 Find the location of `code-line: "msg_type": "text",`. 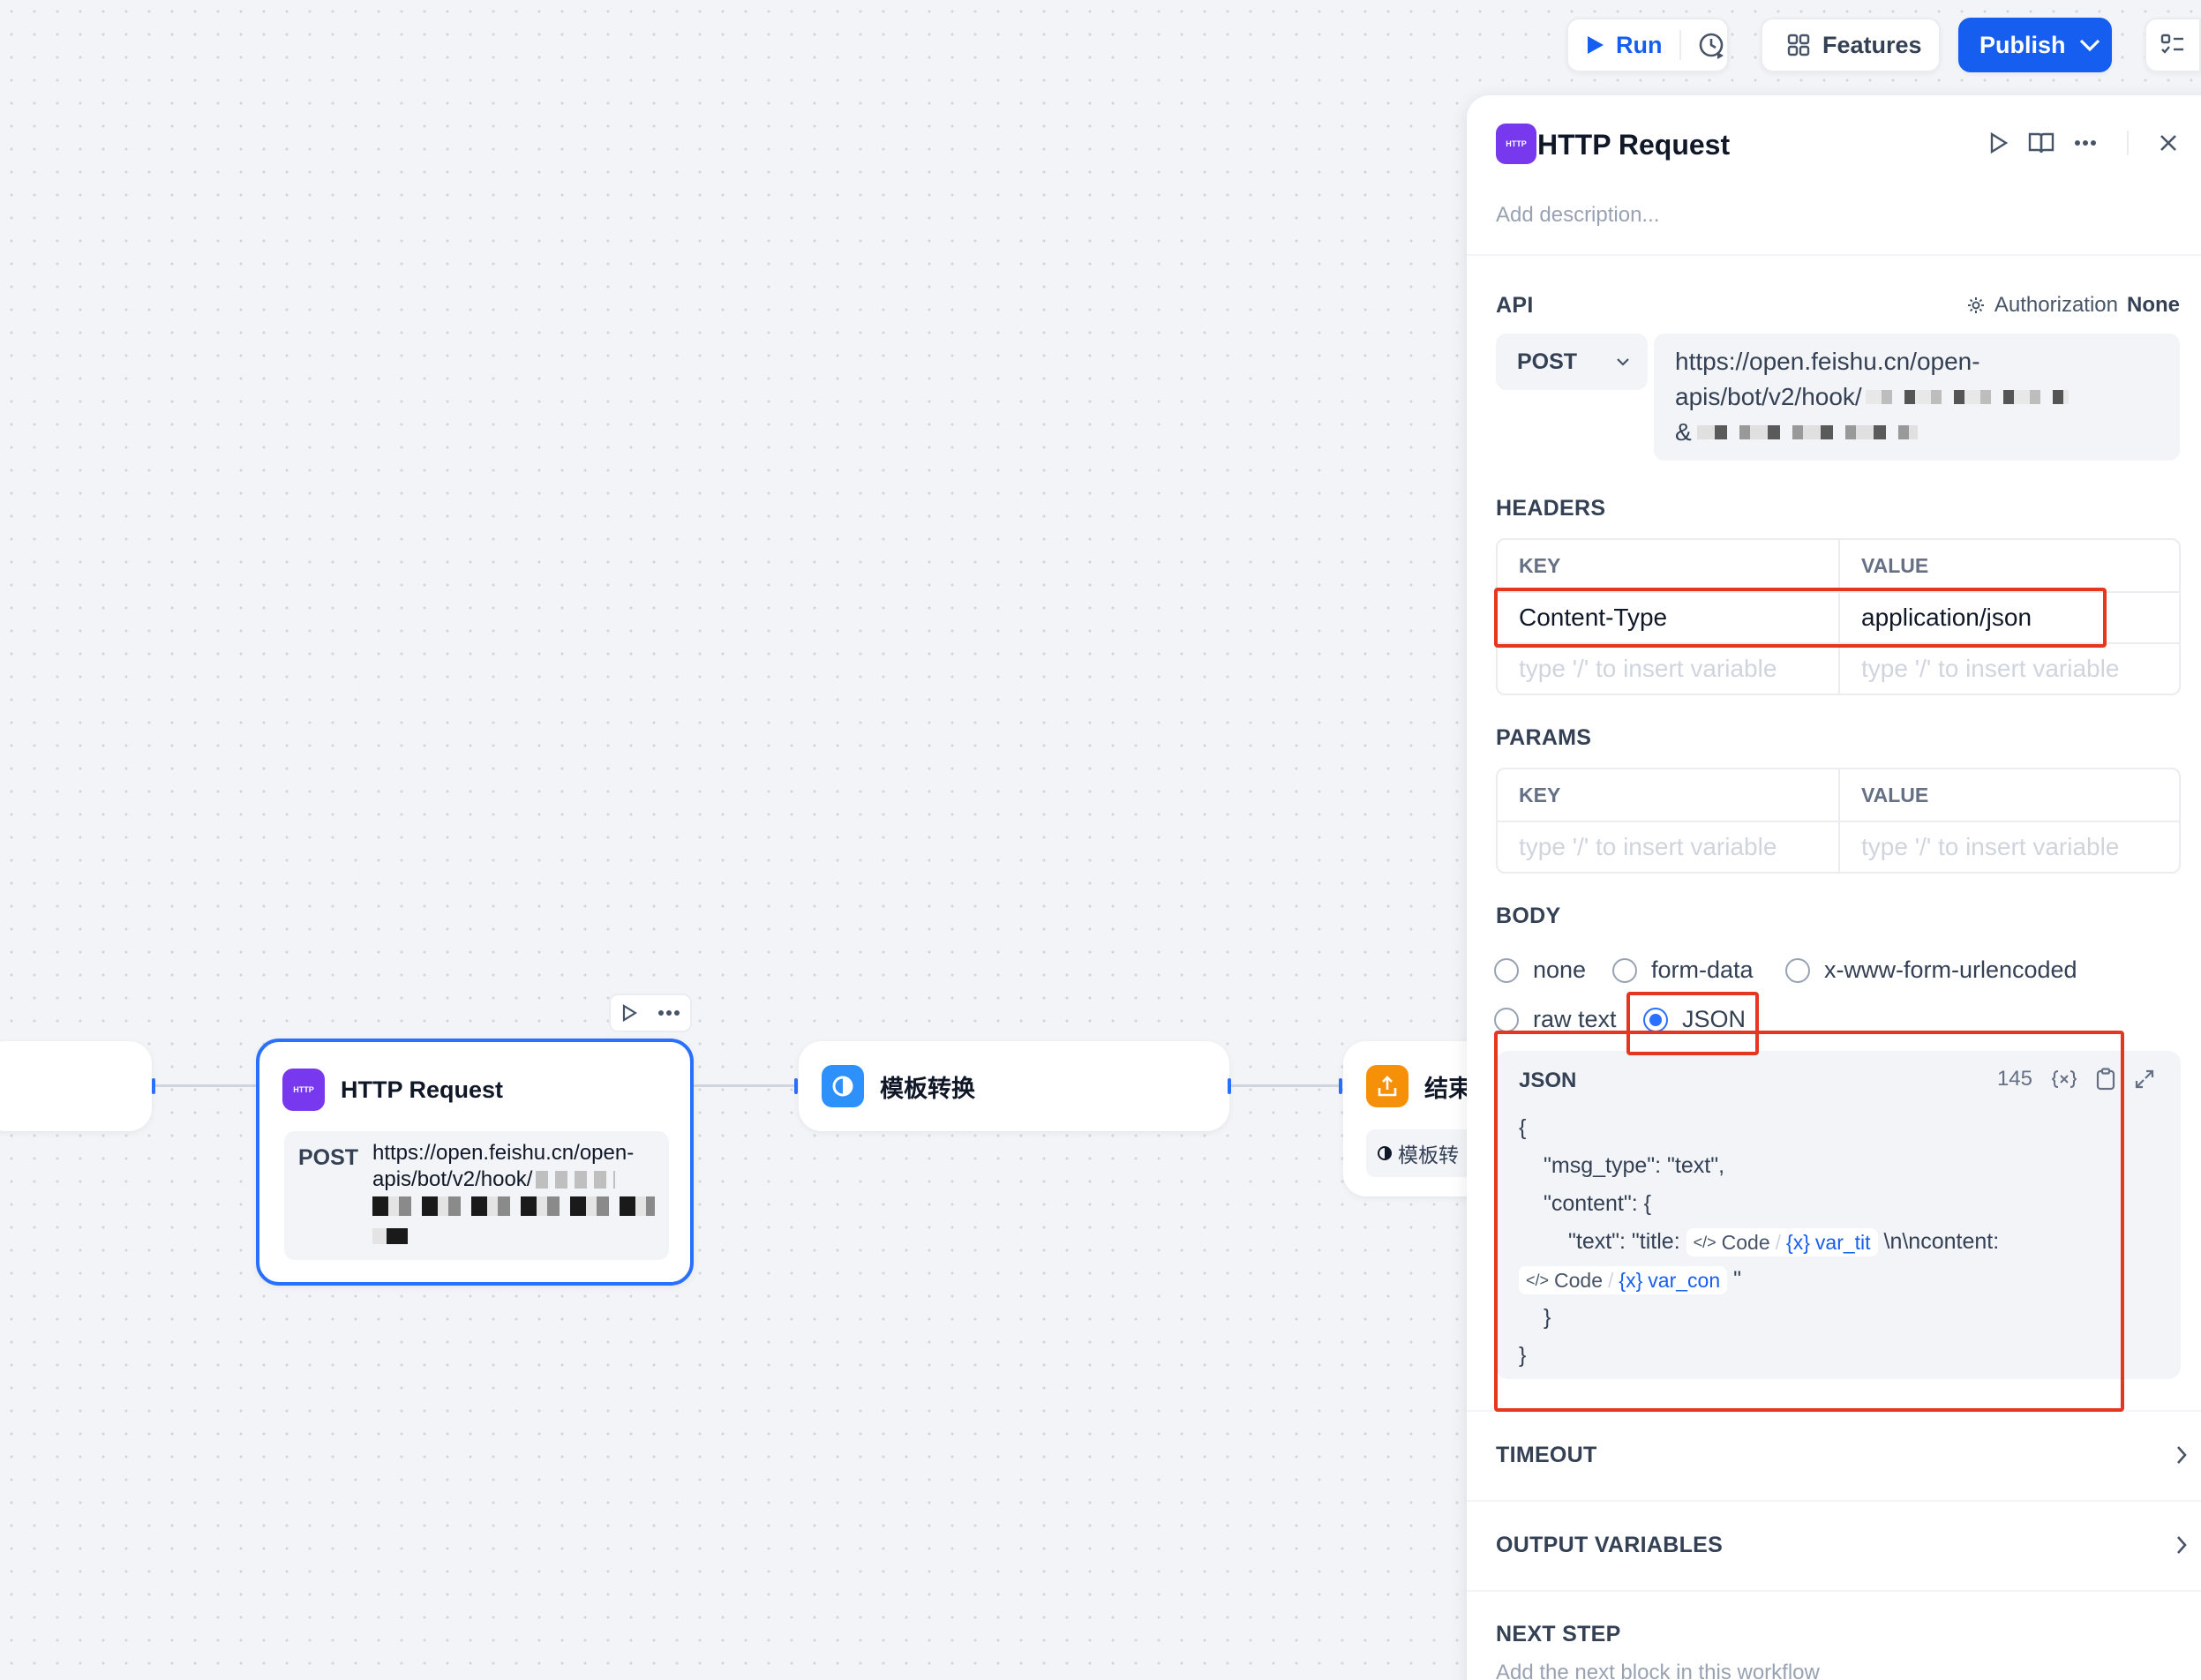

code-line: "msg_type": "text", is located at coordinates (1634, 1165).